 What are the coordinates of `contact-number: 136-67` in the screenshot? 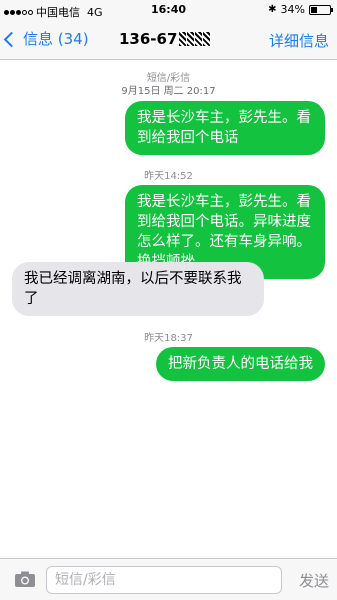 It's located at (148, 39).